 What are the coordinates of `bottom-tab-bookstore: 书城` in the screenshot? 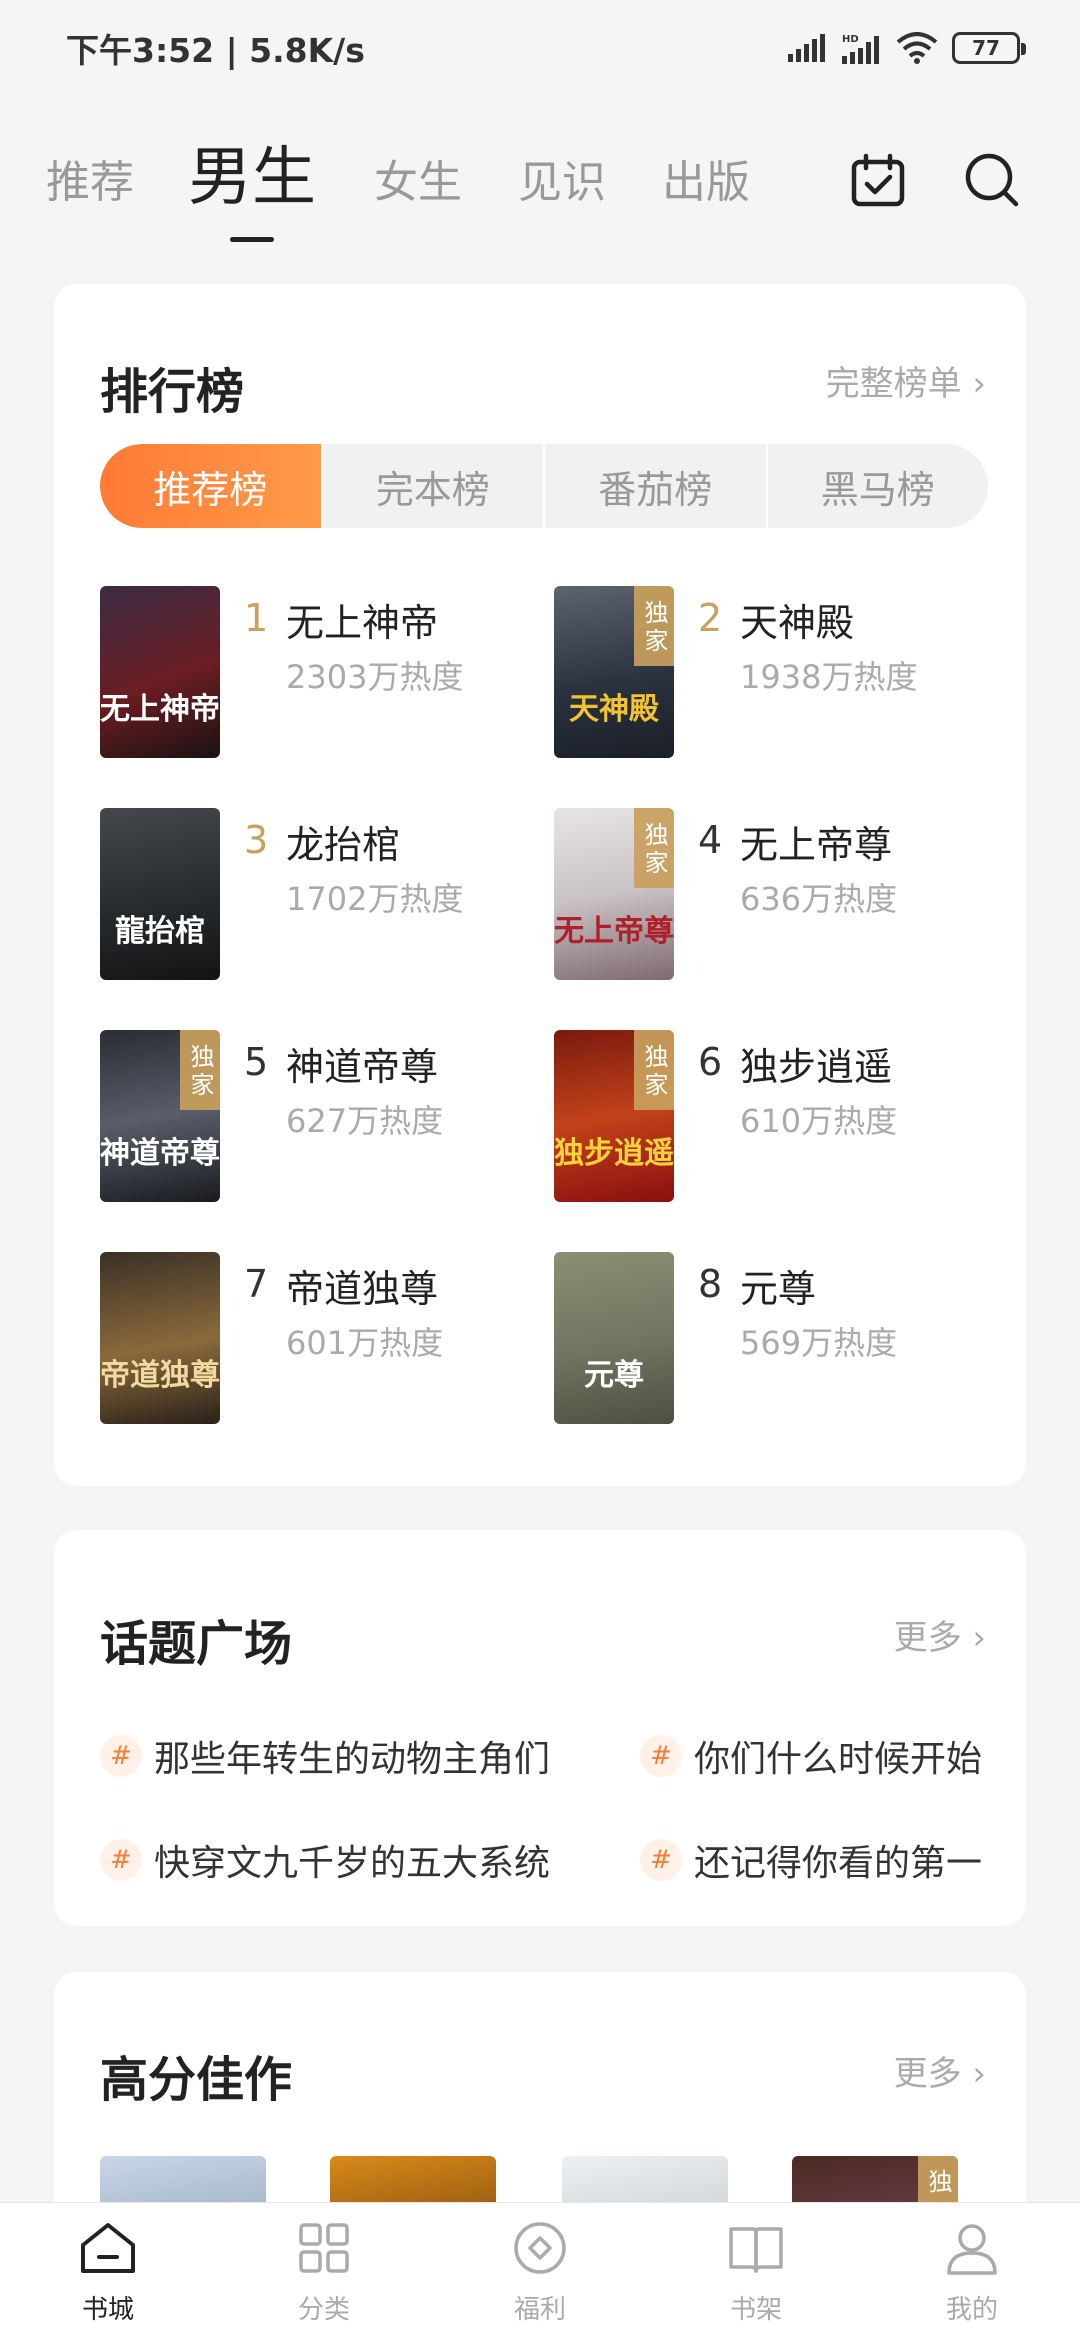 It's located at (108, 2271).